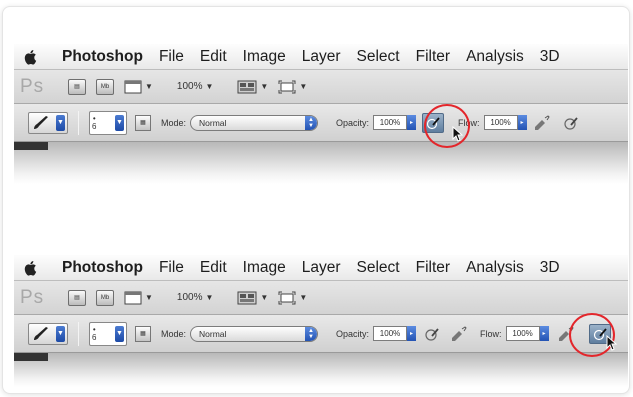  I want to click on brush-size-value: 6, so click(94, 126).